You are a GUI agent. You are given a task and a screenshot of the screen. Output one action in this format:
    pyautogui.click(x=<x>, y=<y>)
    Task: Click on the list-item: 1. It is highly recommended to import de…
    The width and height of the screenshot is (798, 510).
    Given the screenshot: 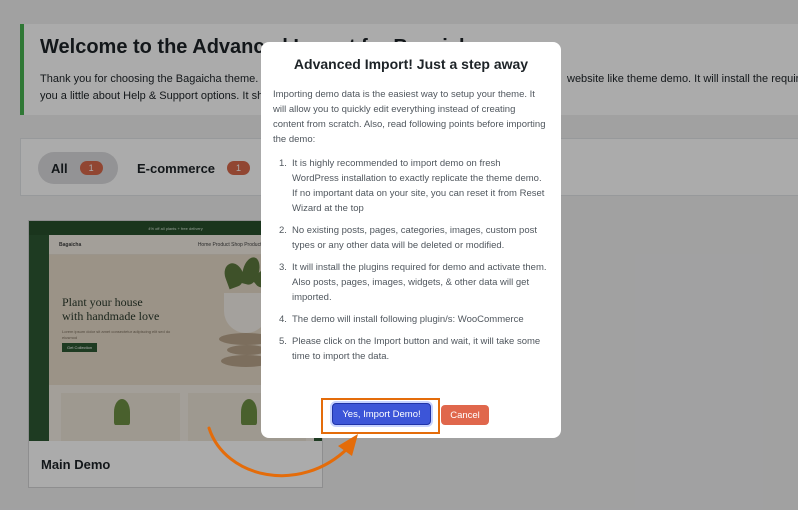 What is the action you would take?
    pyautogui.click(x=412, y=186)
    